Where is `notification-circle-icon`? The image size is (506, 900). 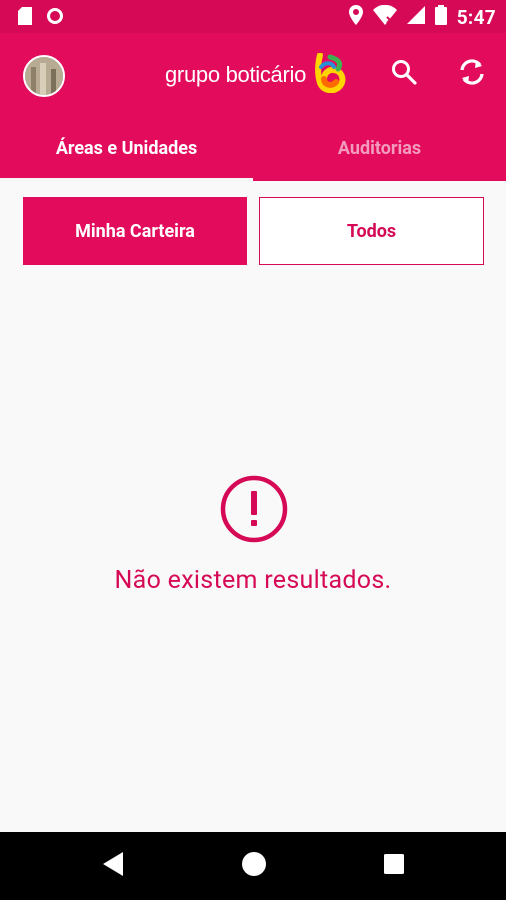
notification-circle-icon is located at coordinates (55, 18).